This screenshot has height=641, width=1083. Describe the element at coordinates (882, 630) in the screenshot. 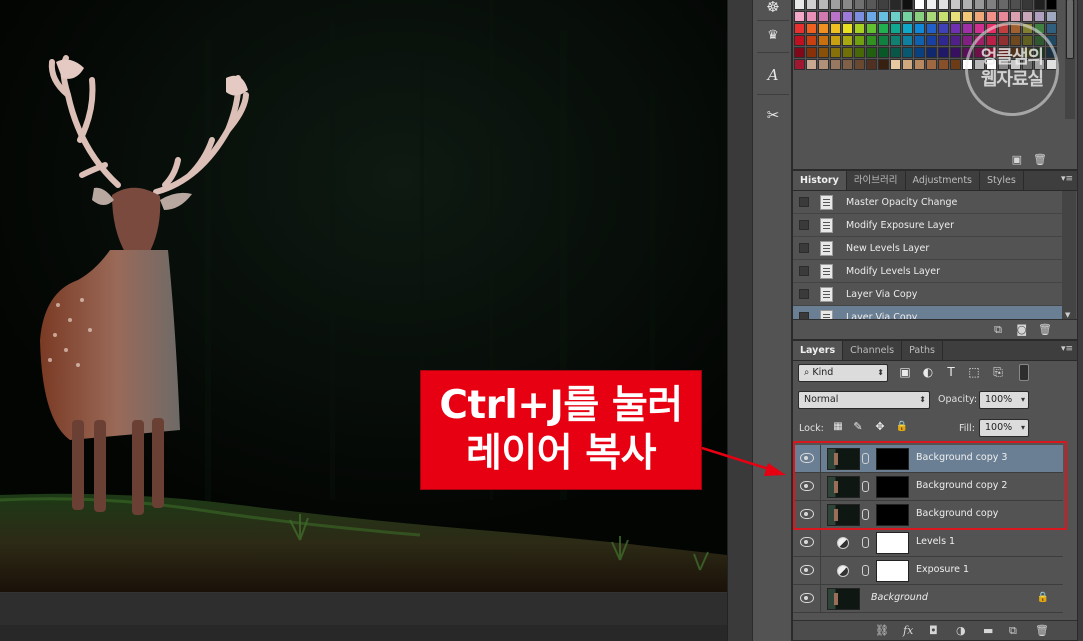

I see `link-layers-icon: ⛓` at that location.